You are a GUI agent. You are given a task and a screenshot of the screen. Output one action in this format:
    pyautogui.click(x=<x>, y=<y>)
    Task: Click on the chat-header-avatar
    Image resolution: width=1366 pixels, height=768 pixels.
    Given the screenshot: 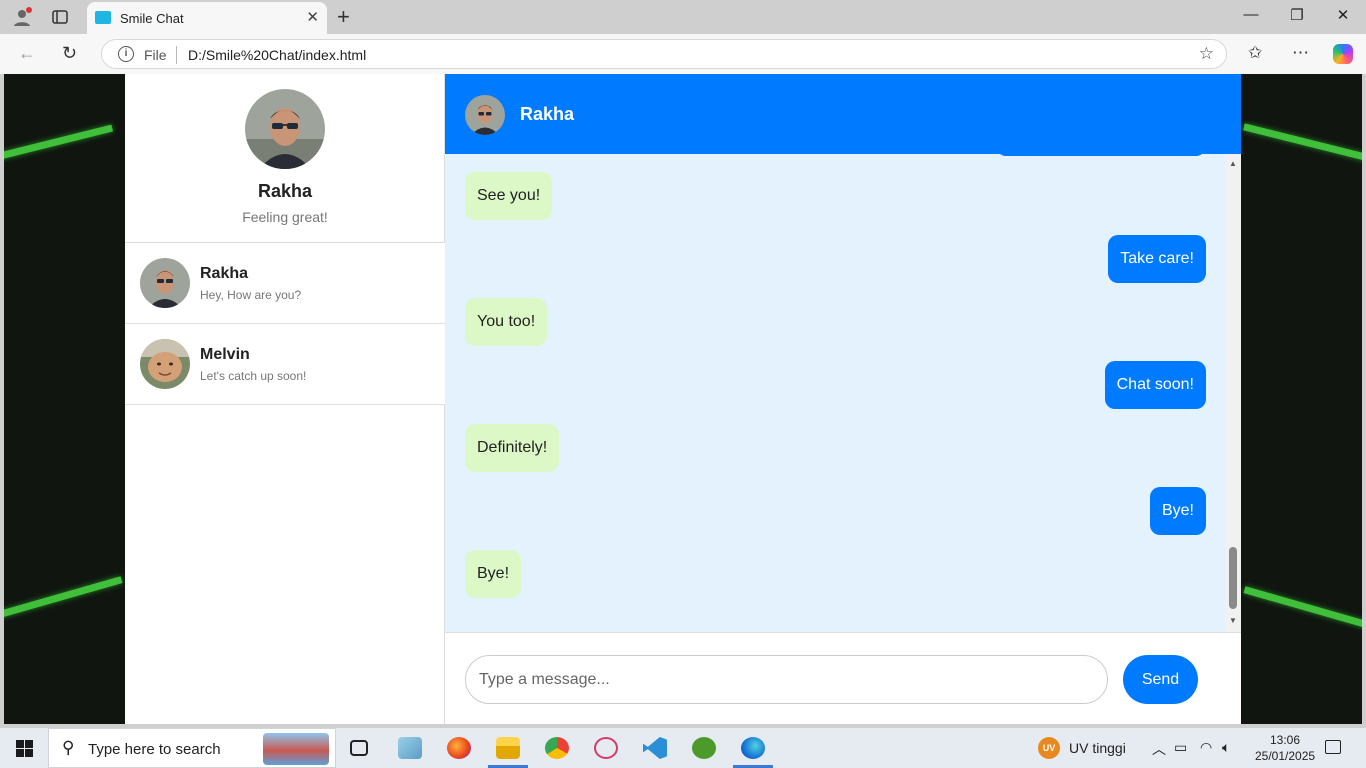 What is the action you would take?
    pyautogui.click(x=485, y=115)
    